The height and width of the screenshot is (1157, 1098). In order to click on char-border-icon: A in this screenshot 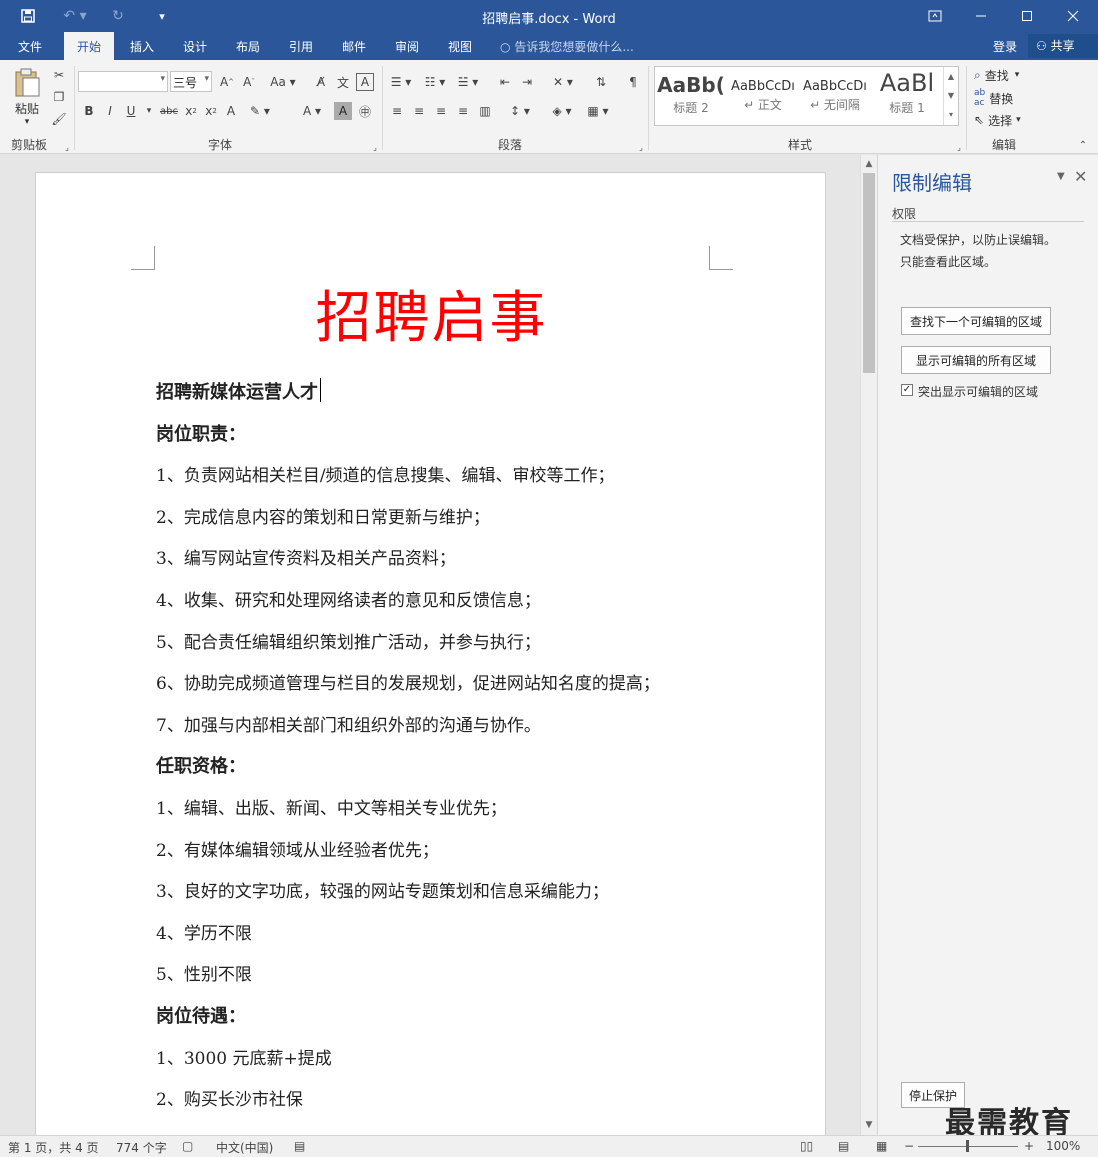, I will do `click(365, 82)`.